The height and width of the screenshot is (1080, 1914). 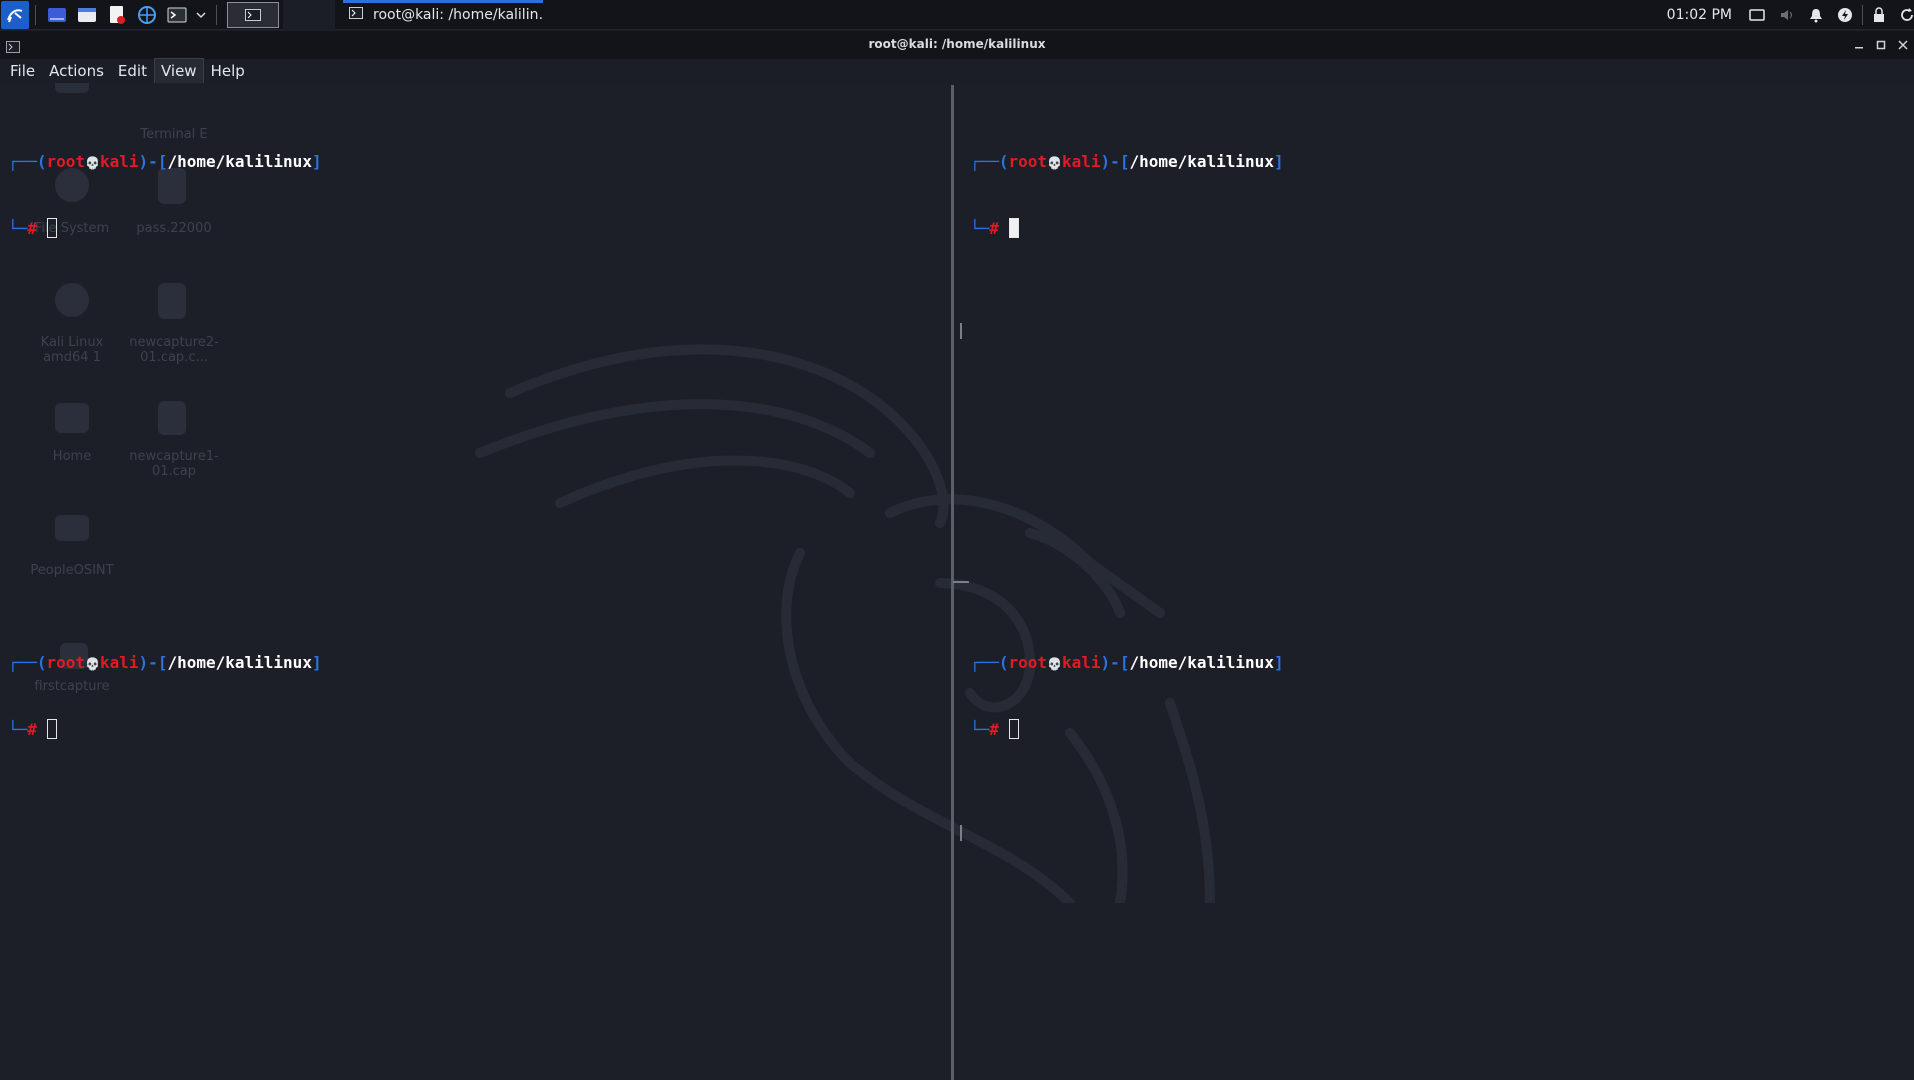 I want to click on desktop-ghost-label: newcapture1-01.cap, so click(x=174, y=464).